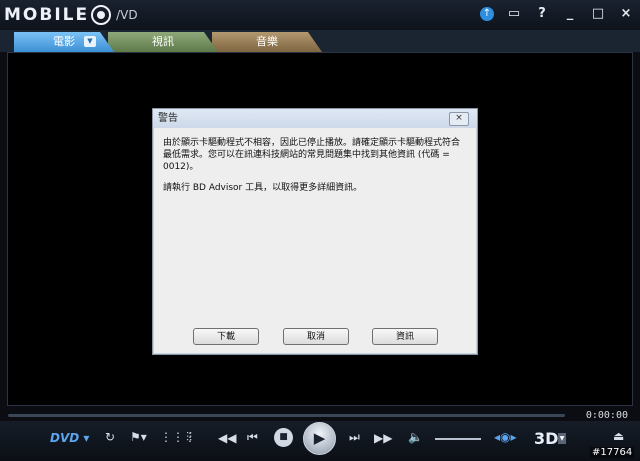 This screenshot has height=461, width=640. Describe the element at coordinates (227, 438) in the screenshot. I see `rewind-icon: ◀◀` at that location.